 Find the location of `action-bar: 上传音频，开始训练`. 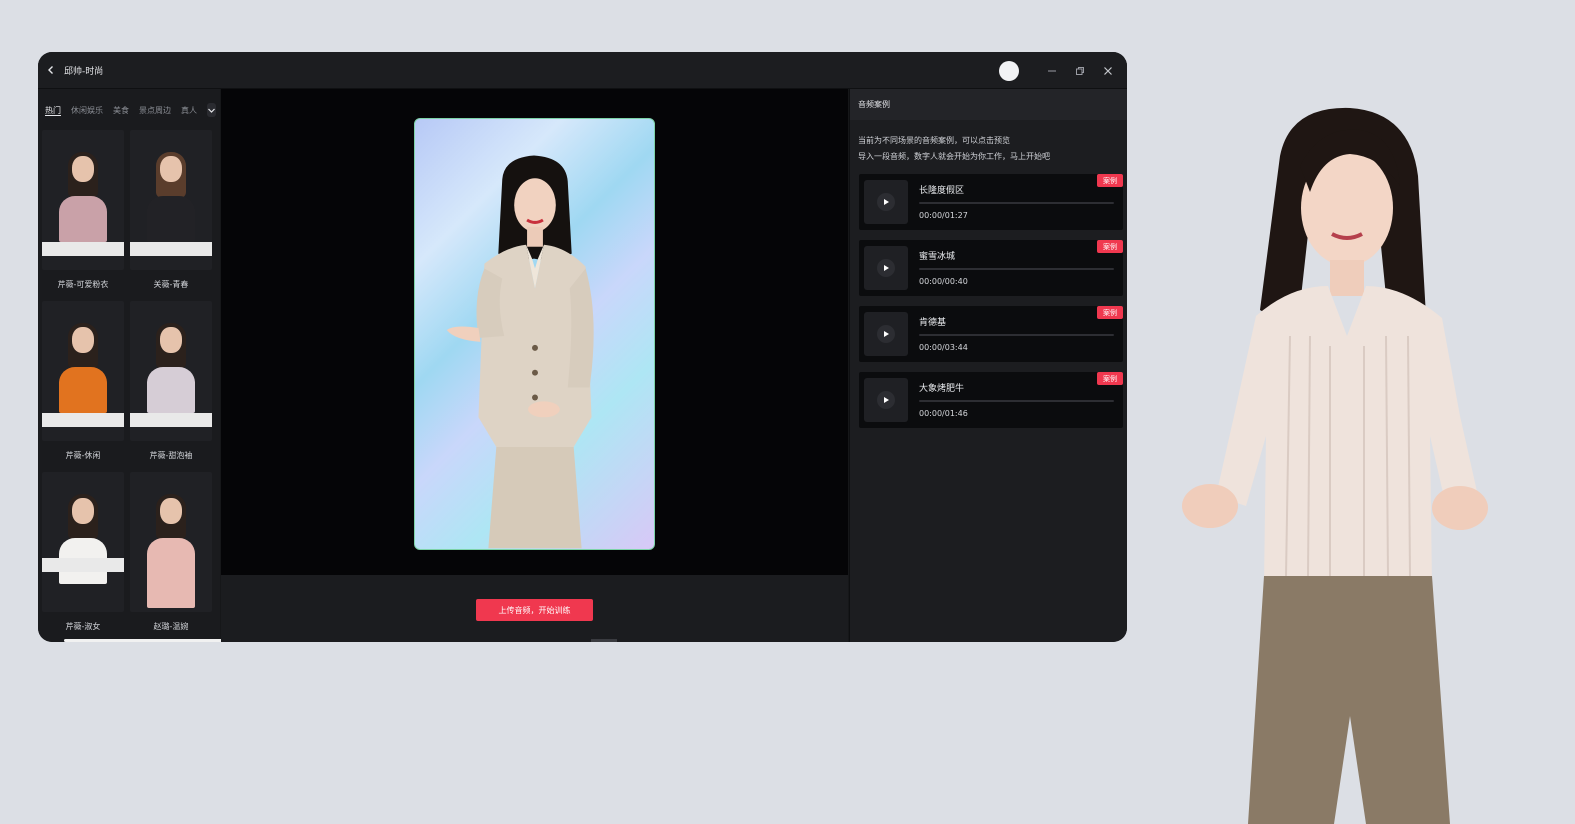

action-bar: 上传音频，开始训练 is located at coordinates (534, 608).